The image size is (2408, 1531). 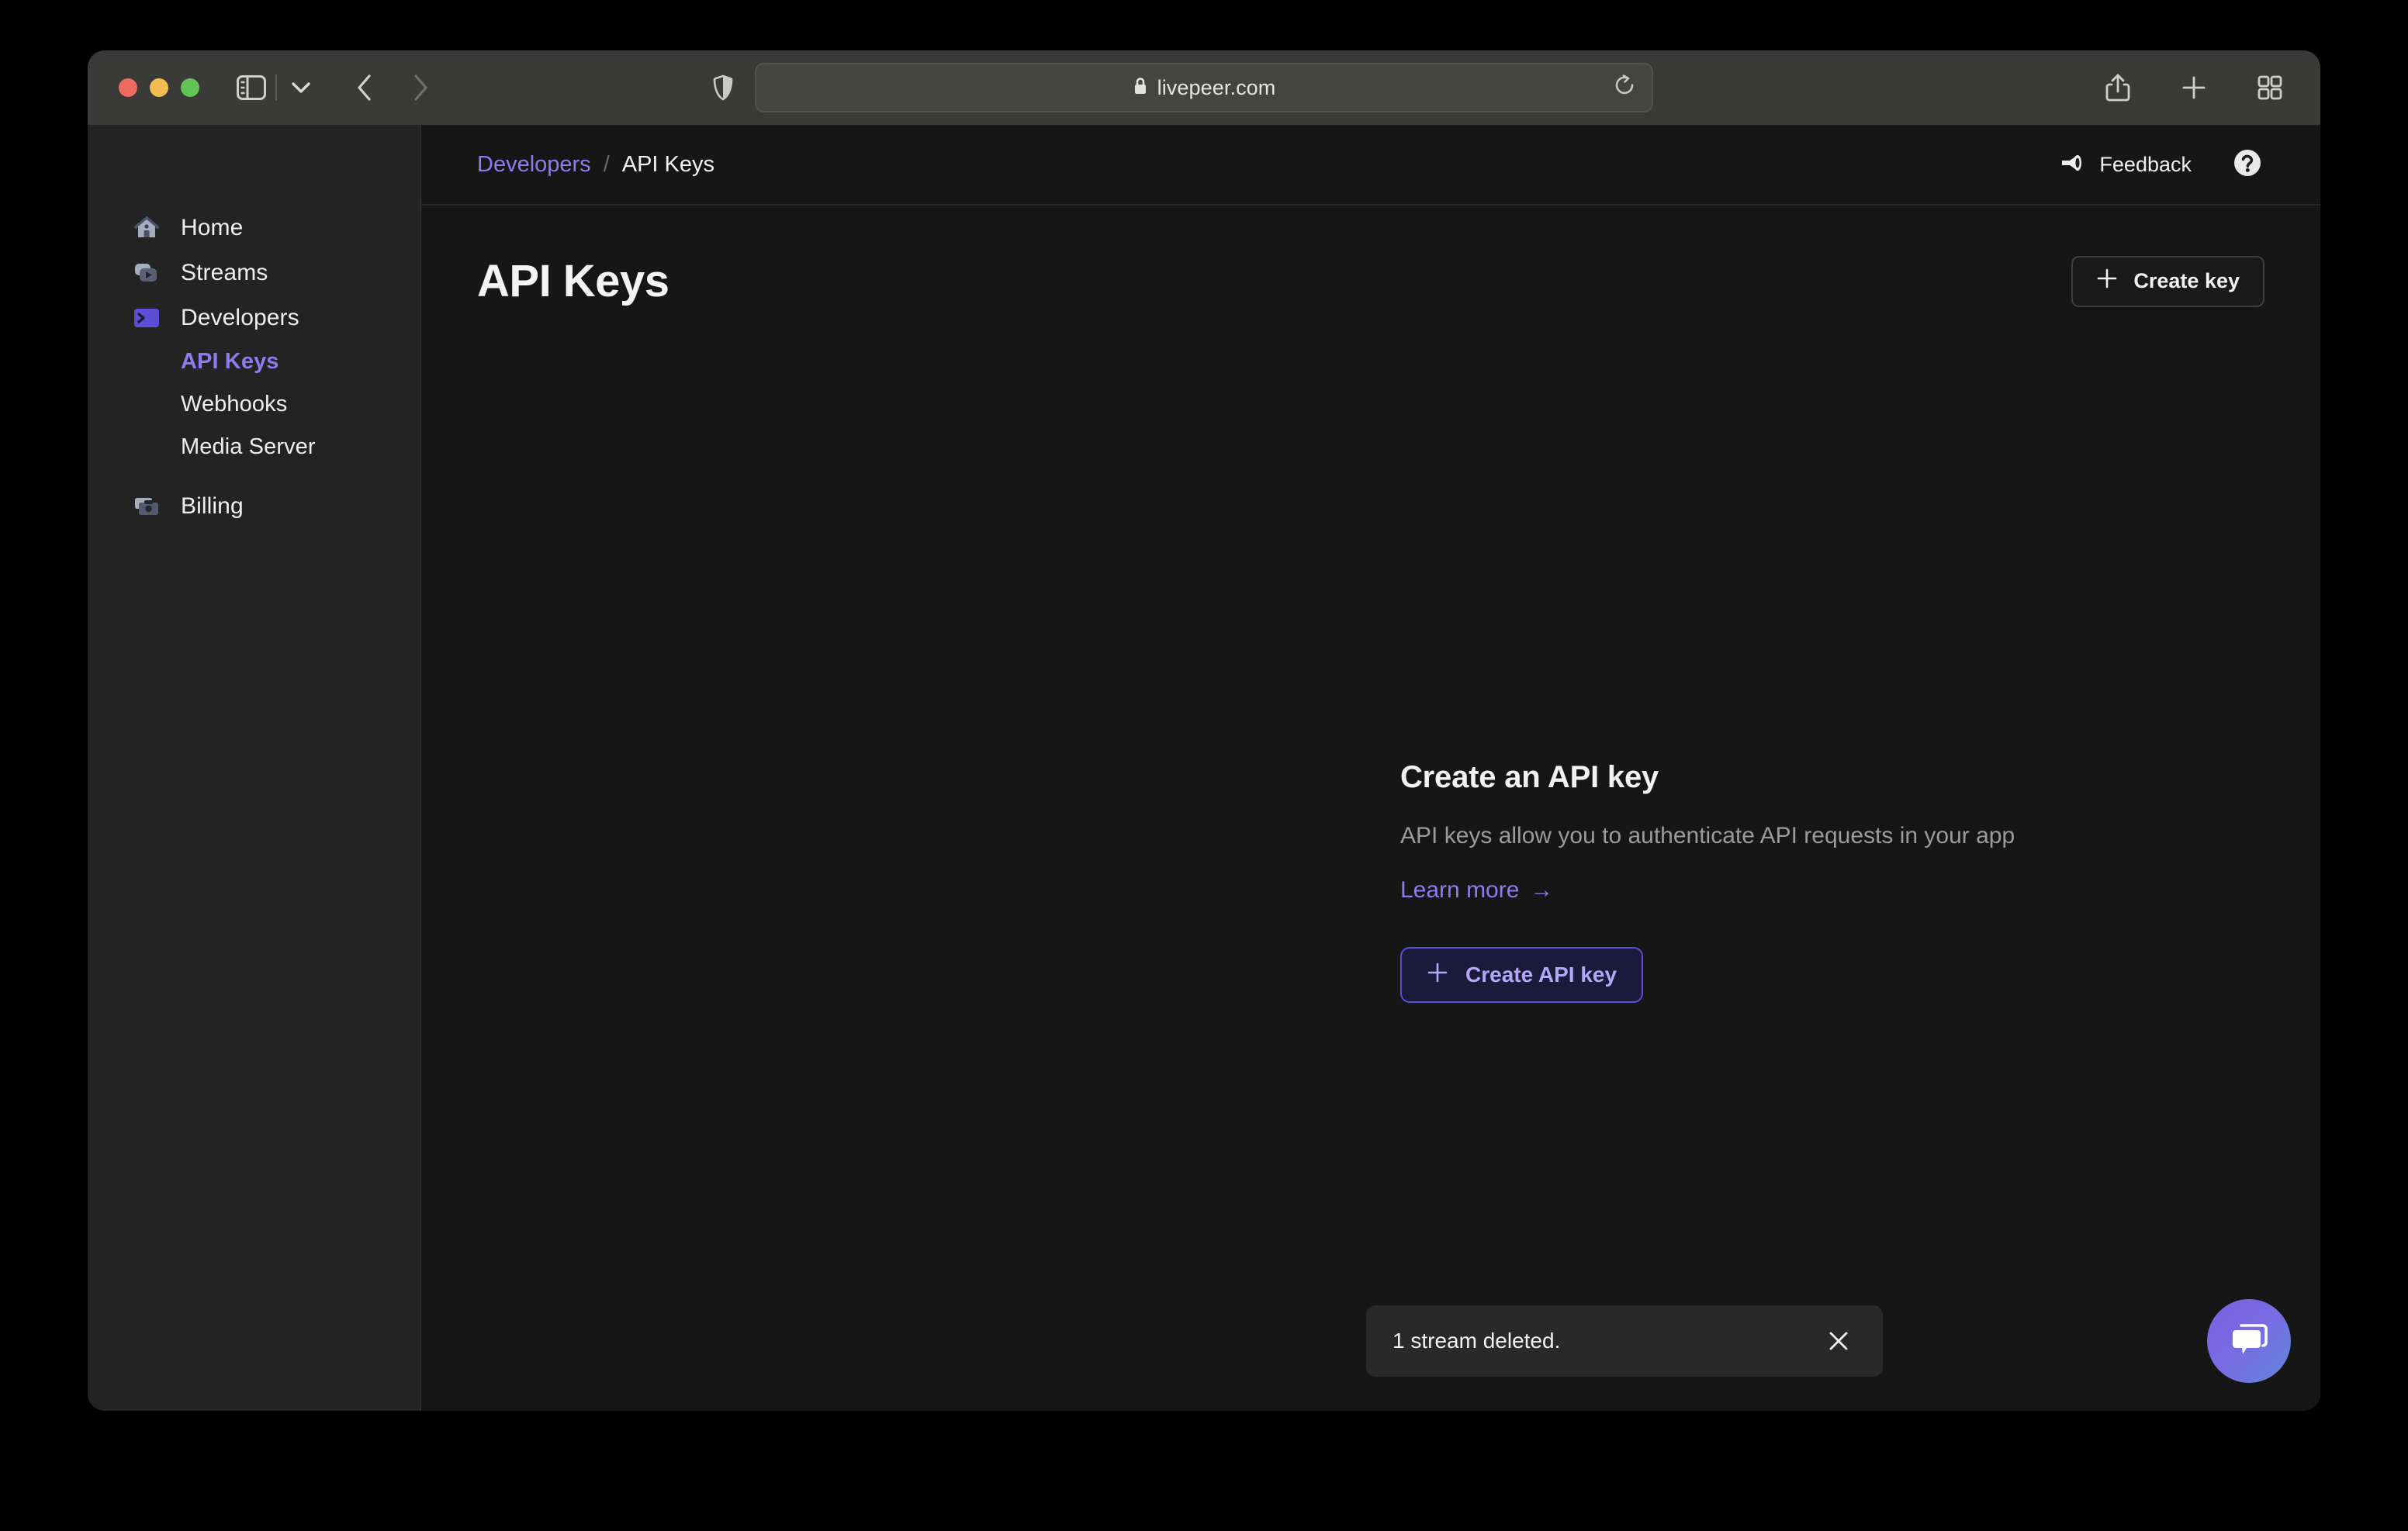 I want to click on browser-toolbar: livepeer.com, so click(x=1204, y=87).